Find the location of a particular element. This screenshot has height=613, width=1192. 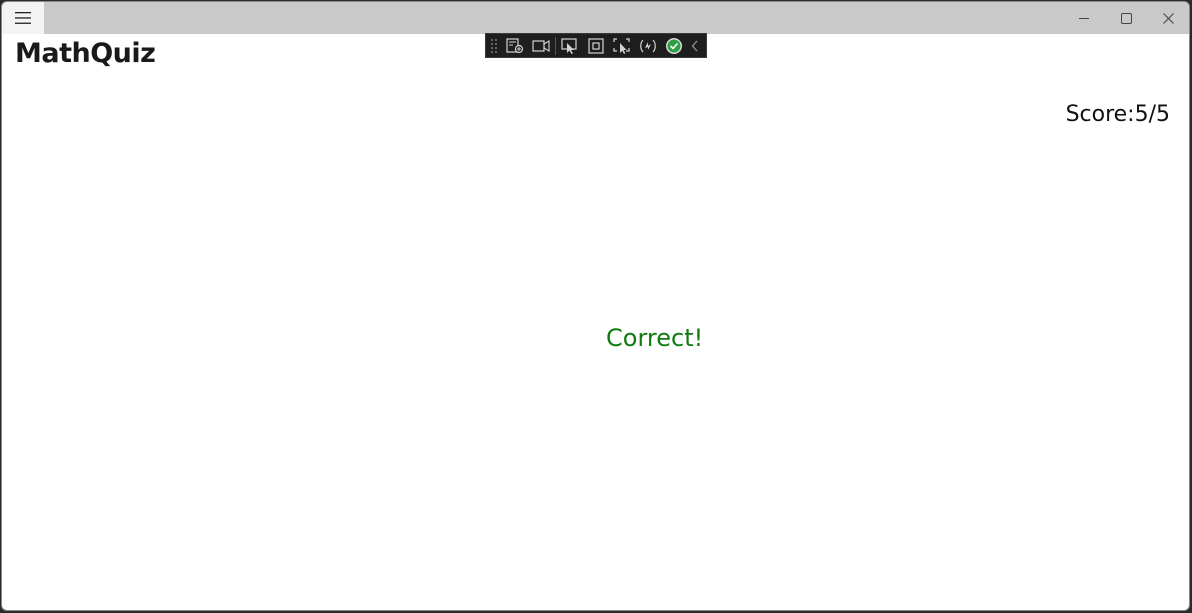

collapse-toolbar-button is located at coordinates (695, 45).